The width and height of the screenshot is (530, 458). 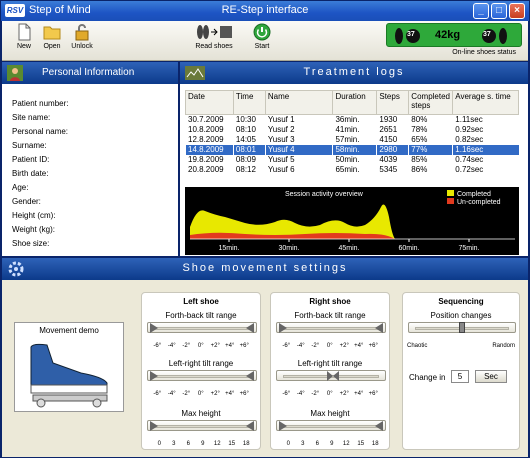 I want to click on left-fb-min-handle, so click(x=154, y=328).